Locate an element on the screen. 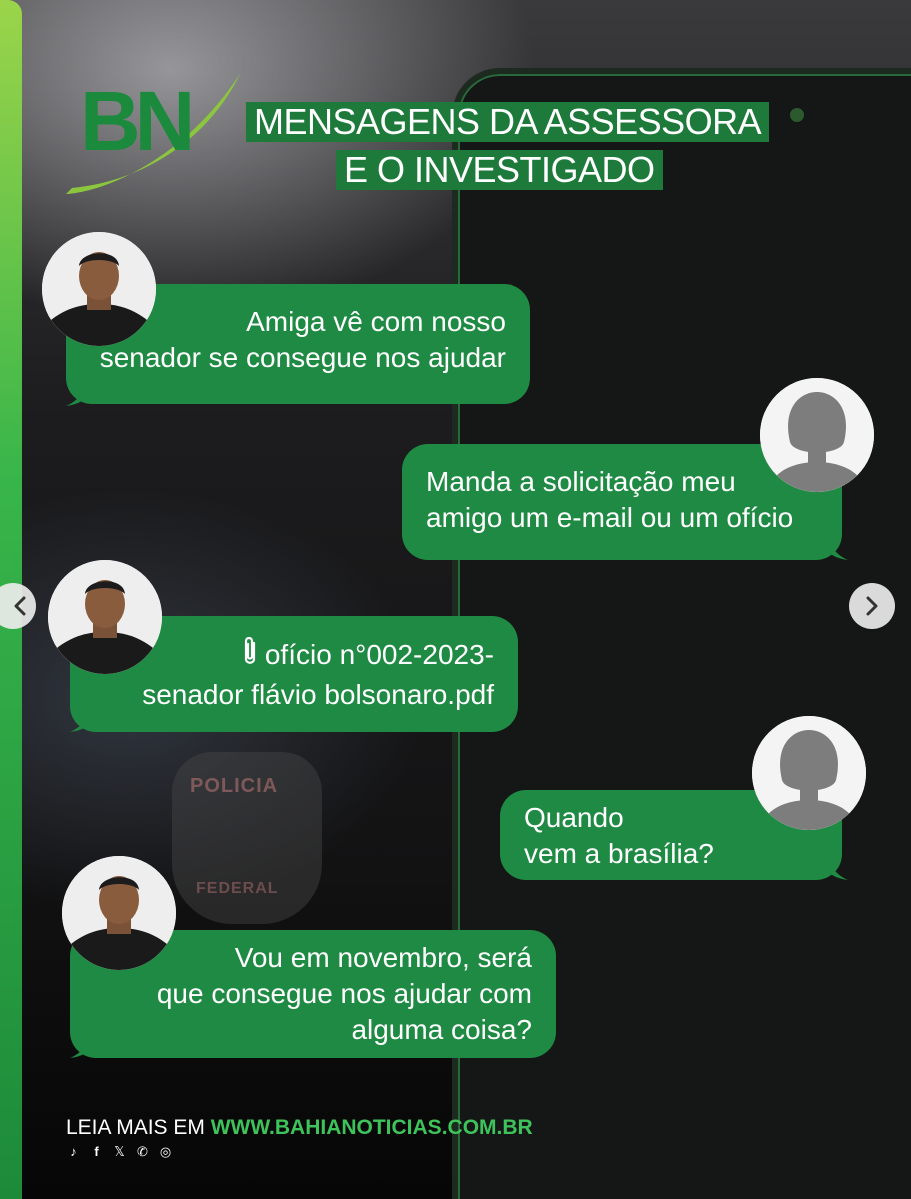  bn-logo: BN is located at coordinates (154, 132).